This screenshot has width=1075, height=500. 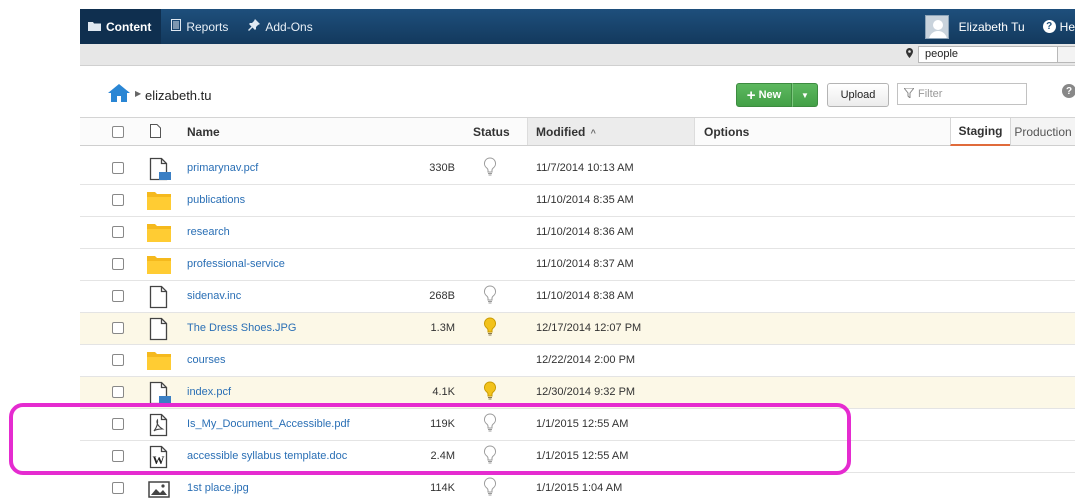 I want to click on modified-date: 1/1/2015 1:04 AM, so click(x=579, y=488).